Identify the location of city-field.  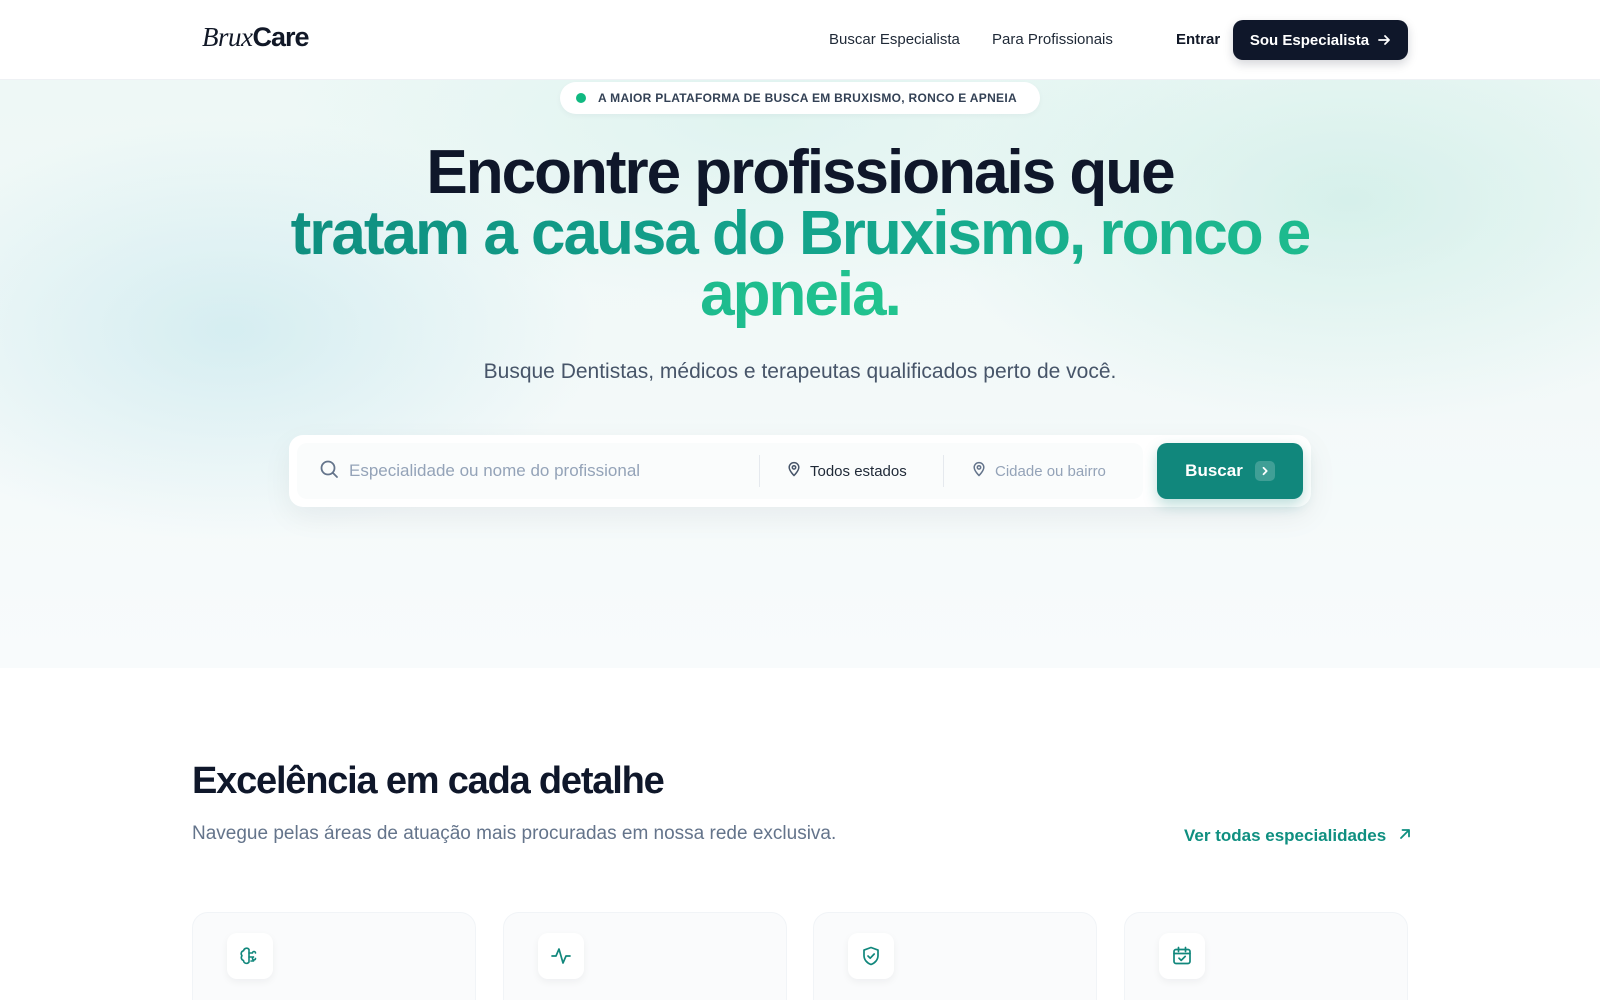
(1050, 471).